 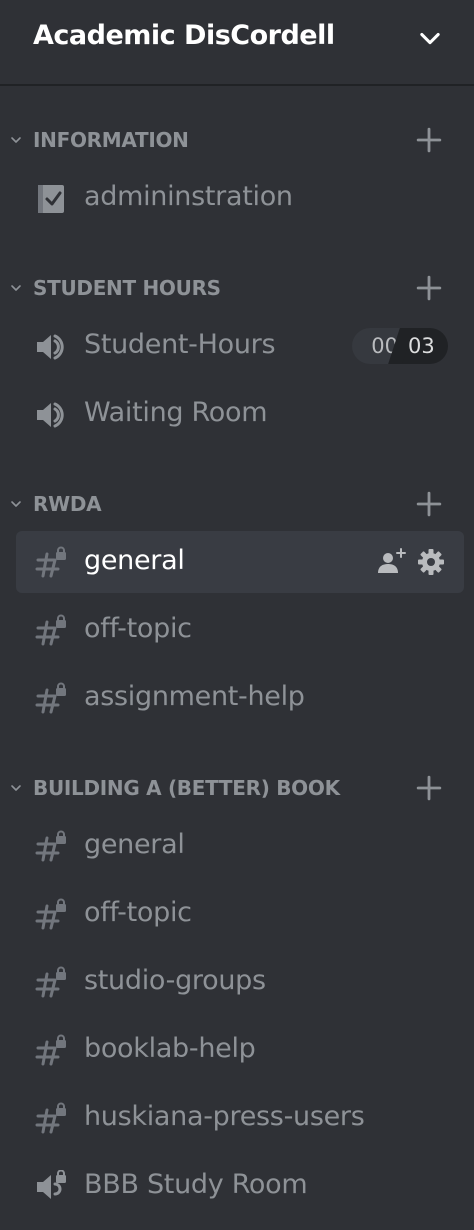 What do you see at coordinates (180, 344) in the screenshot?
I see `channel-label: Student-Hours` at bounding box center [180, 344].